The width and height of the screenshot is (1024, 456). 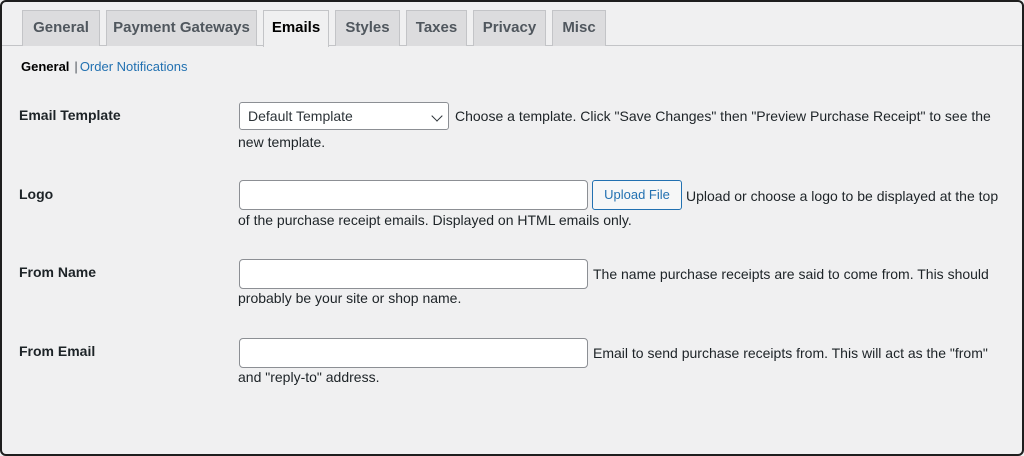 What do you see at coordinates (282, 142) in the screenshot?
I see `email-template-description-line2: new template.` at bounding box center [282, 142].